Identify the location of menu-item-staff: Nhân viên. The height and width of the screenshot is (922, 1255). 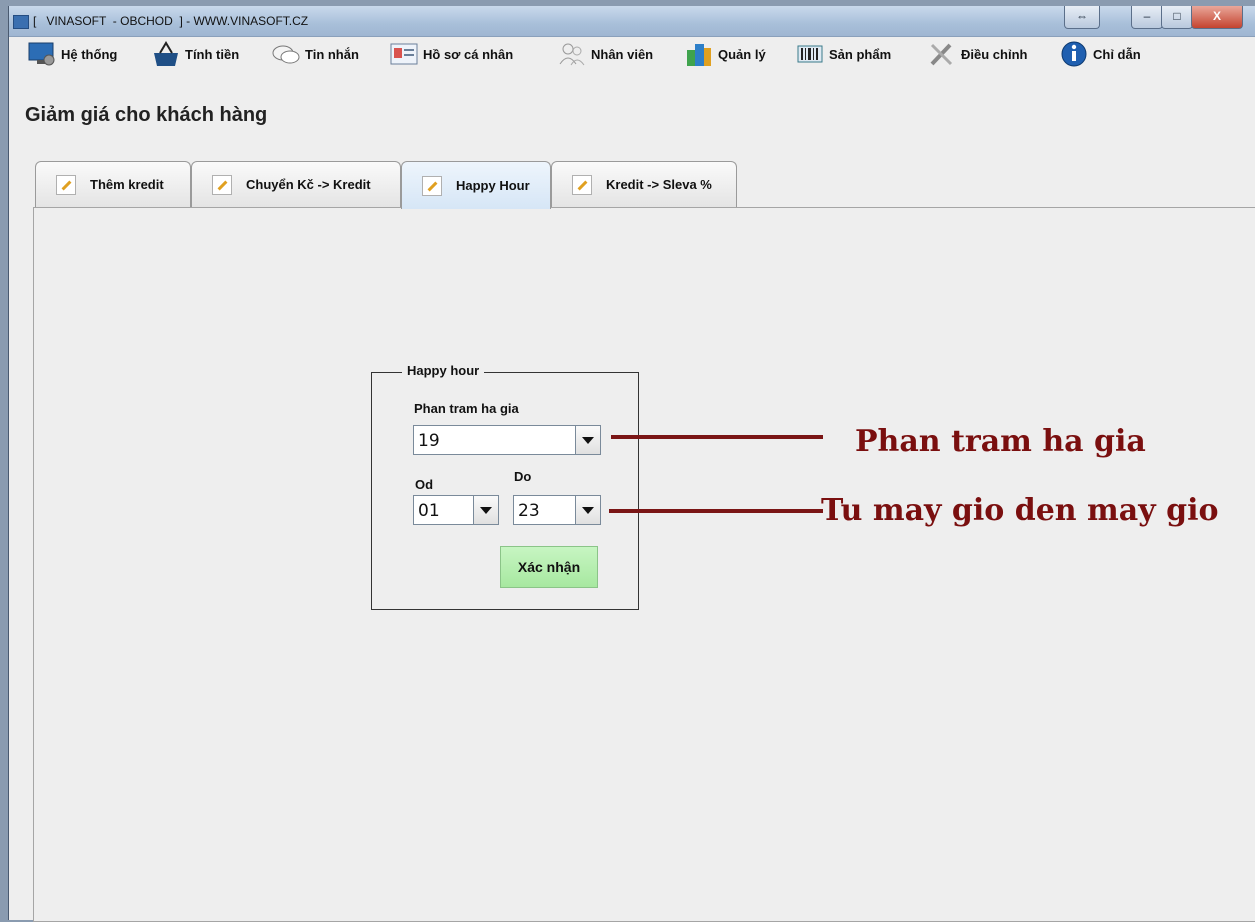
(605, 54).